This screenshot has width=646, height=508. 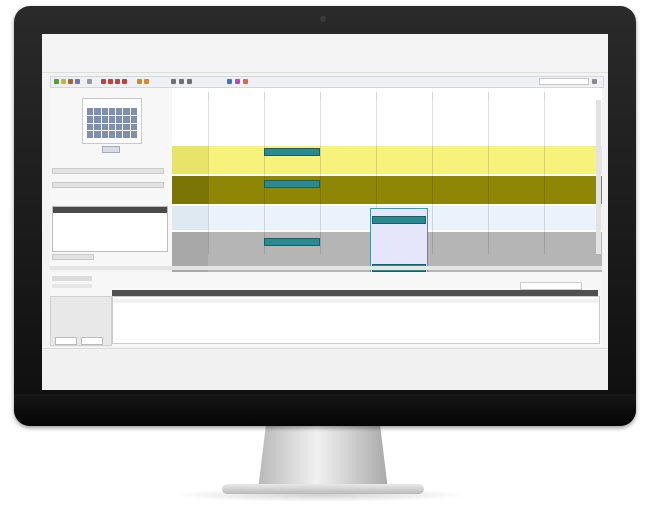 I want to click on mini-calendar, so click(x=112, y=121).